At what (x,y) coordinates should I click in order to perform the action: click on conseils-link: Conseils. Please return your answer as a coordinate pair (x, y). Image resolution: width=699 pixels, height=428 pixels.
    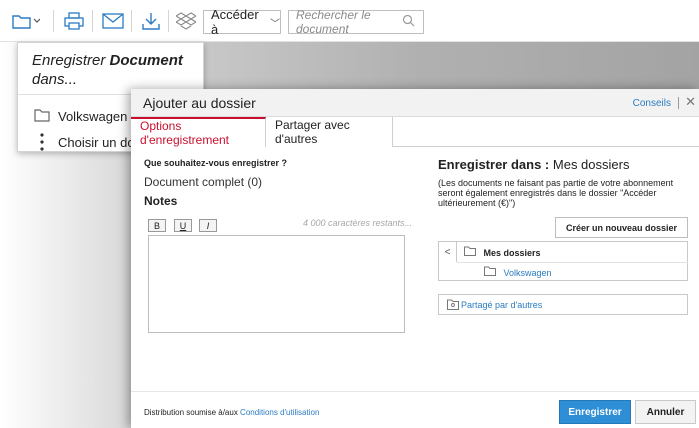
    Looking at the image, I should click on (652, 103).